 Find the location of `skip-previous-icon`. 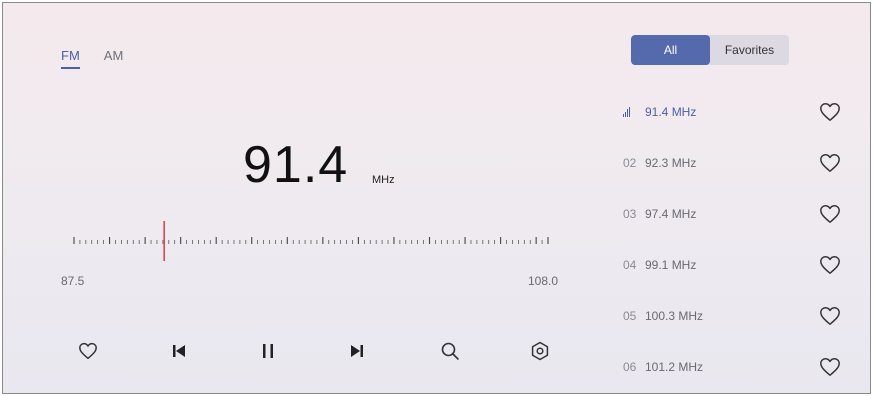

skip-previous-icon is located at coordinates (179, 351).